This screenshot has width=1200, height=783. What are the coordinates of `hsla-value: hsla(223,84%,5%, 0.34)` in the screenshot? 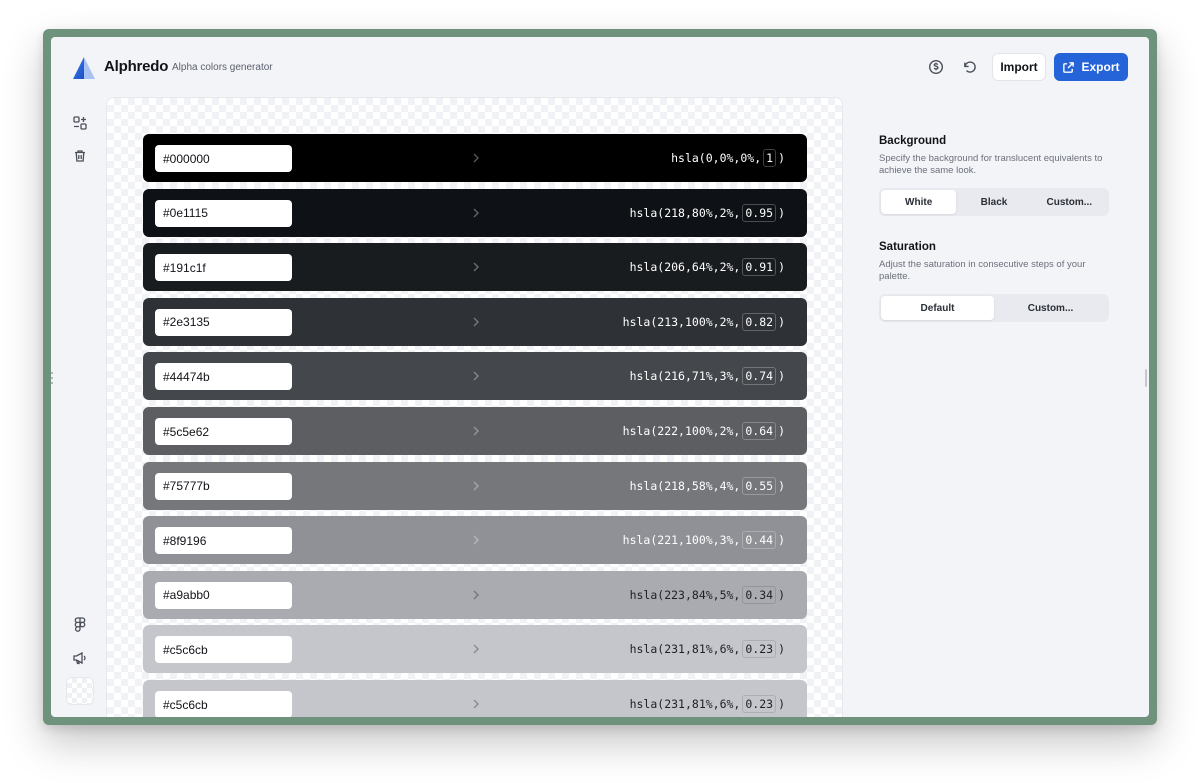 It's located at (707, 594).